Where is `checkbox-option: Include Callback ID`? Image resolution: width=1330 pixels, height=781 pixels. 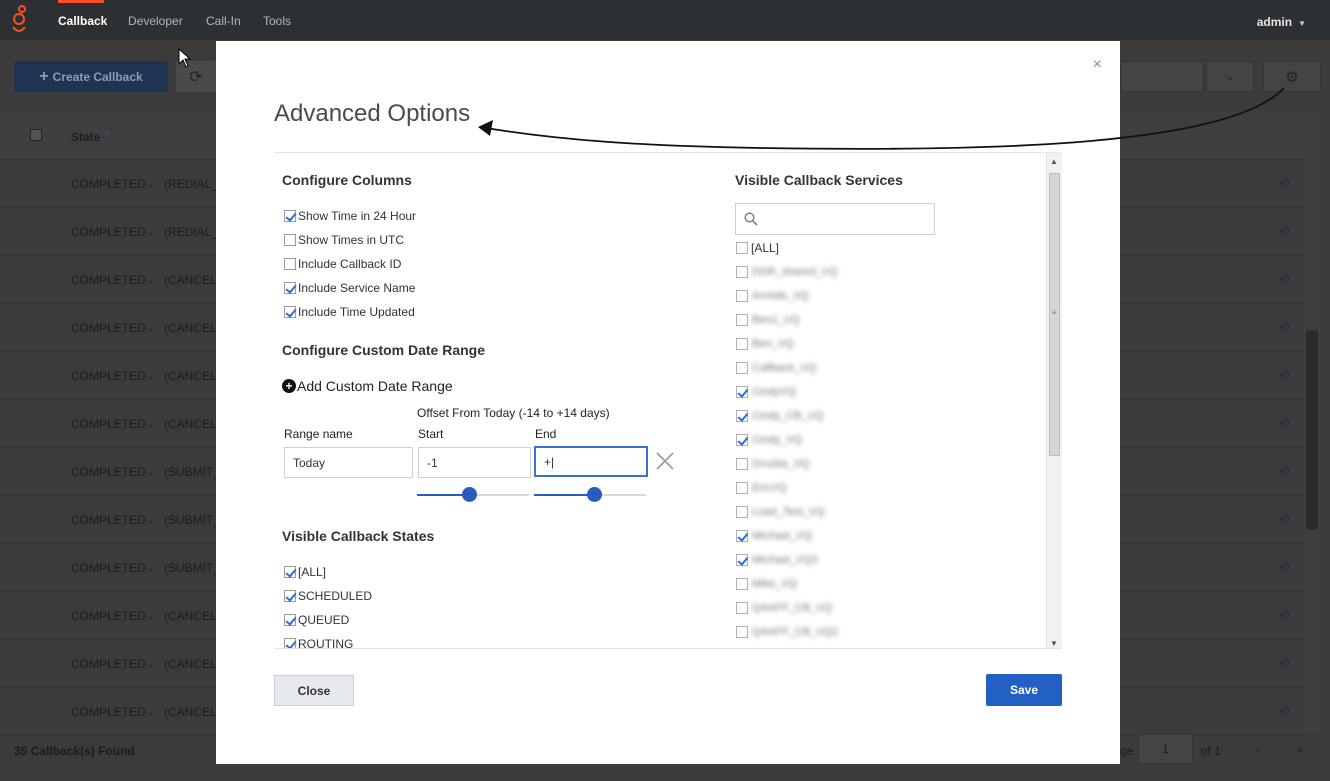
checkbox-option: Include Callback ID is located at coordinates (342, 264).